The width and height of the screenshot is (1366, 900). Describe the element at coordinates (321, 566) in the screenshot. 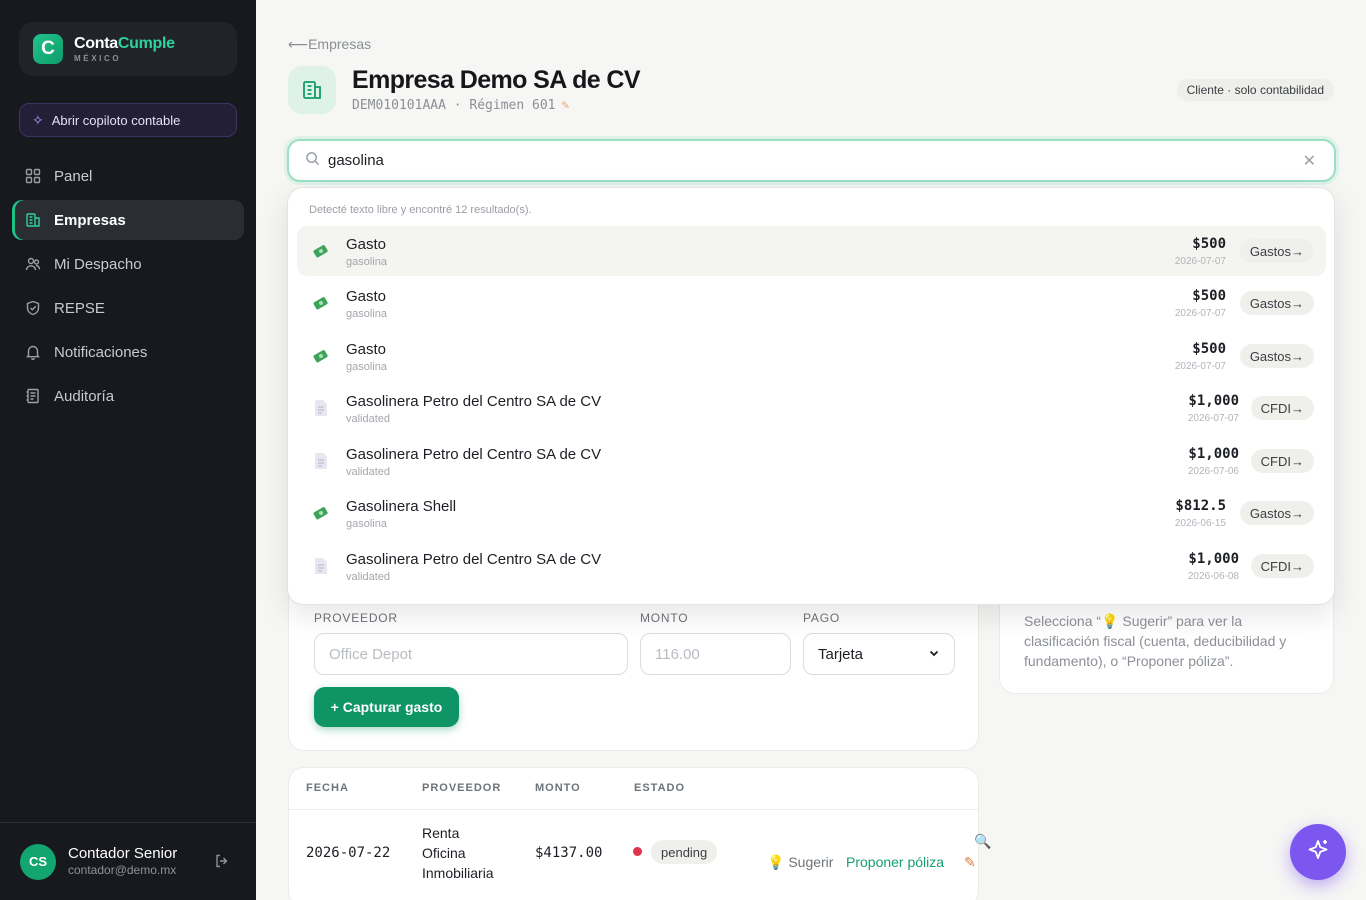

I see `document-icon` at that location.